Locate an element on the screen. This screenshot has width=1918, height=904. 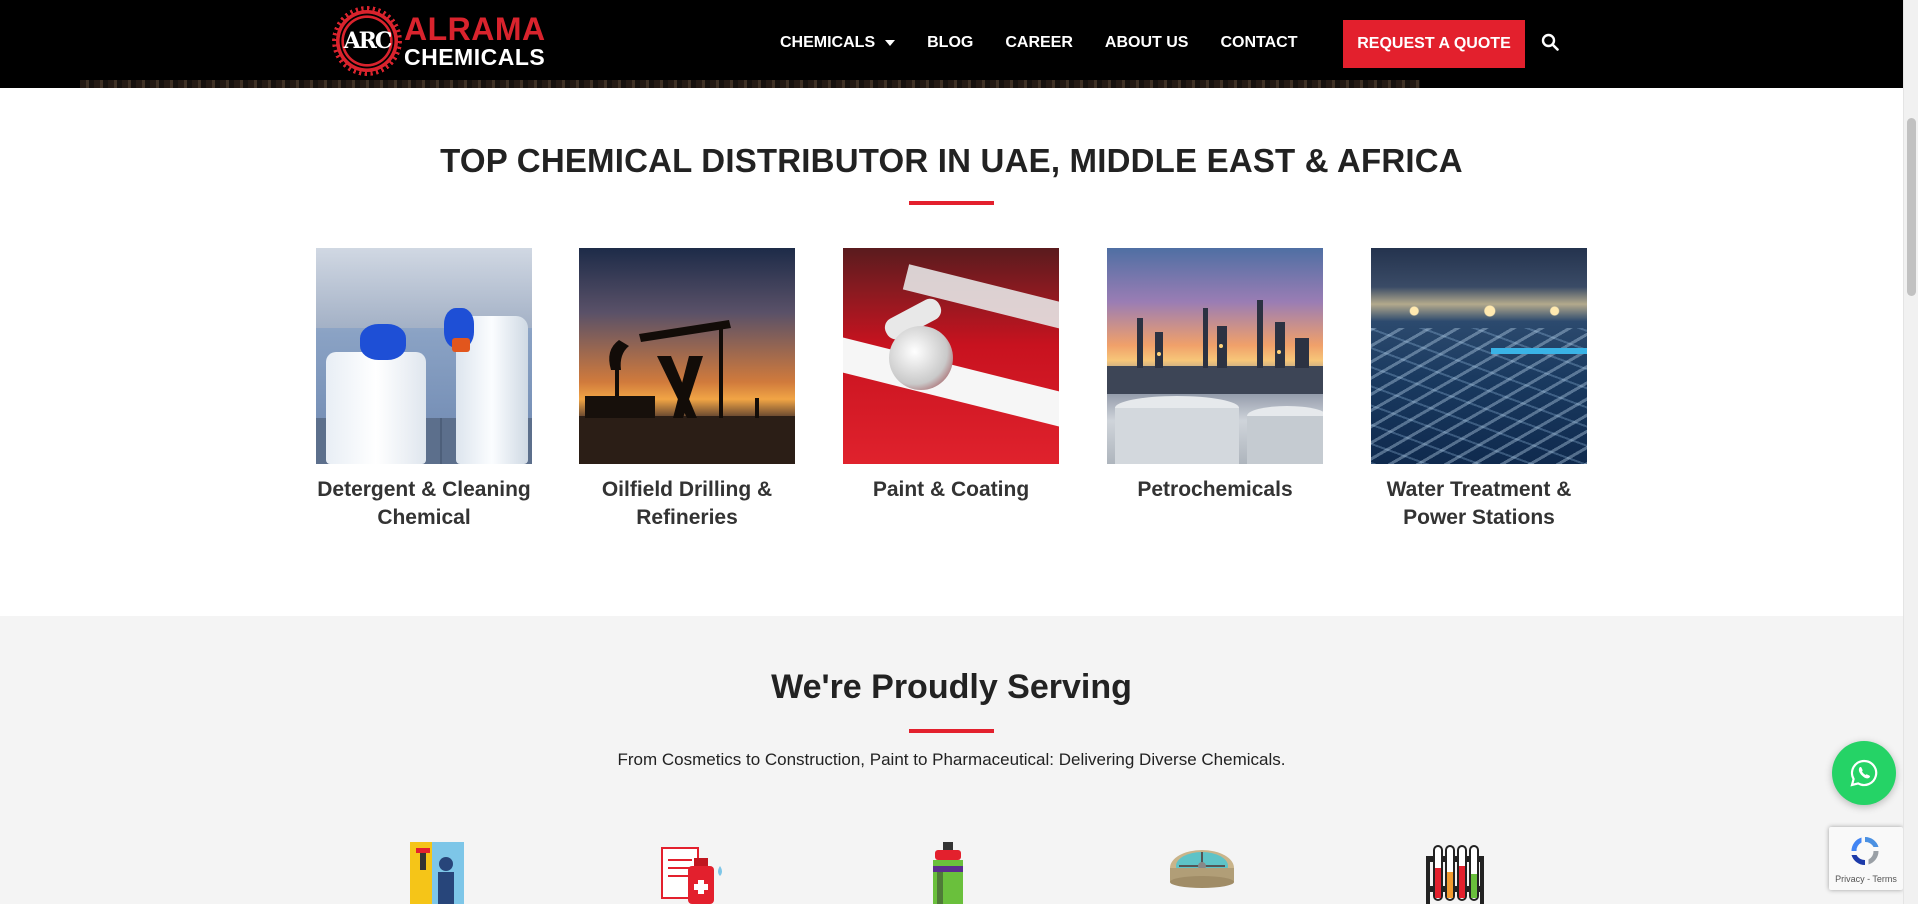
main-nav: CHEMICALS BLOG CAREER ABOUT US CONTACT is located at coordinates (1054, 43).